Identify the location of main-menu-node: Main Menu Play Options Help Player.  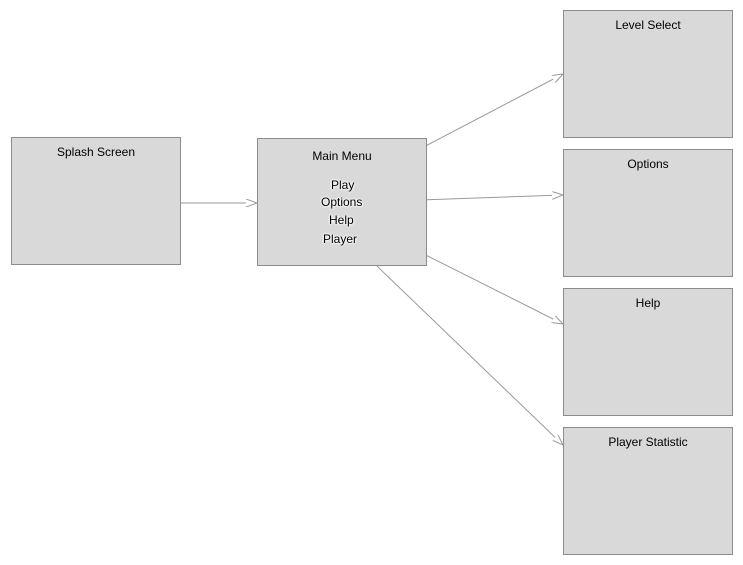
(342, 202).